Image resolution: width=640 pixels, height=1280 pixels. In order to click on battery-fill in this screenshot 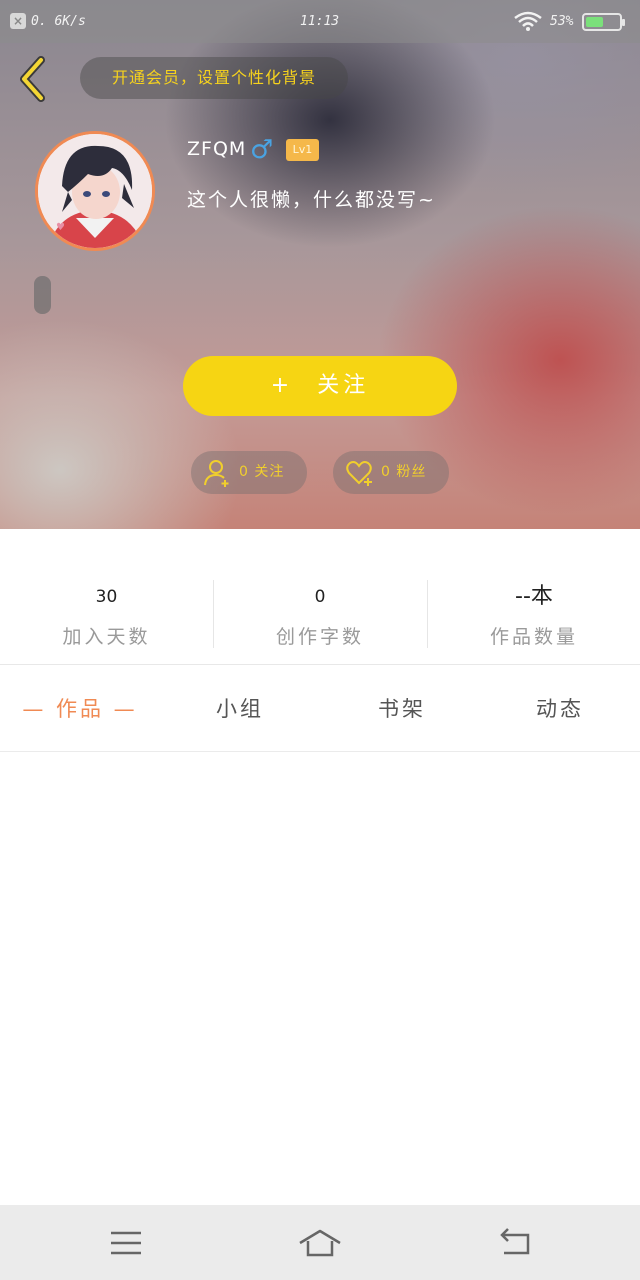, I will do `click(594, 22)`.